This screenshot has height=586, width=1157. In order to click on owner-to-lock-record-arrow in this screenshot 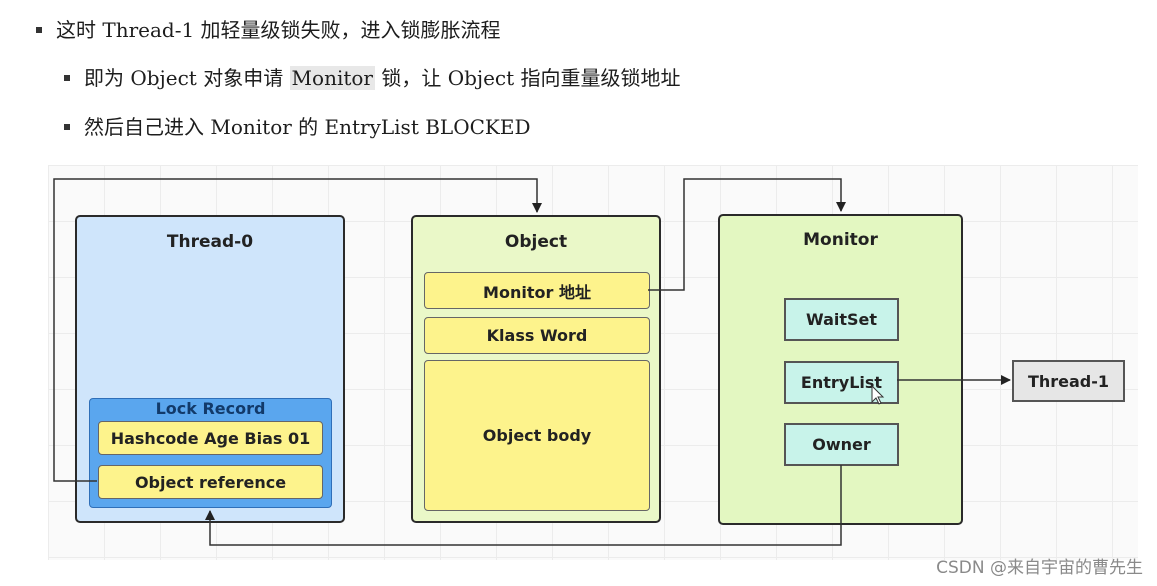, I will do `click(523, 505)`.